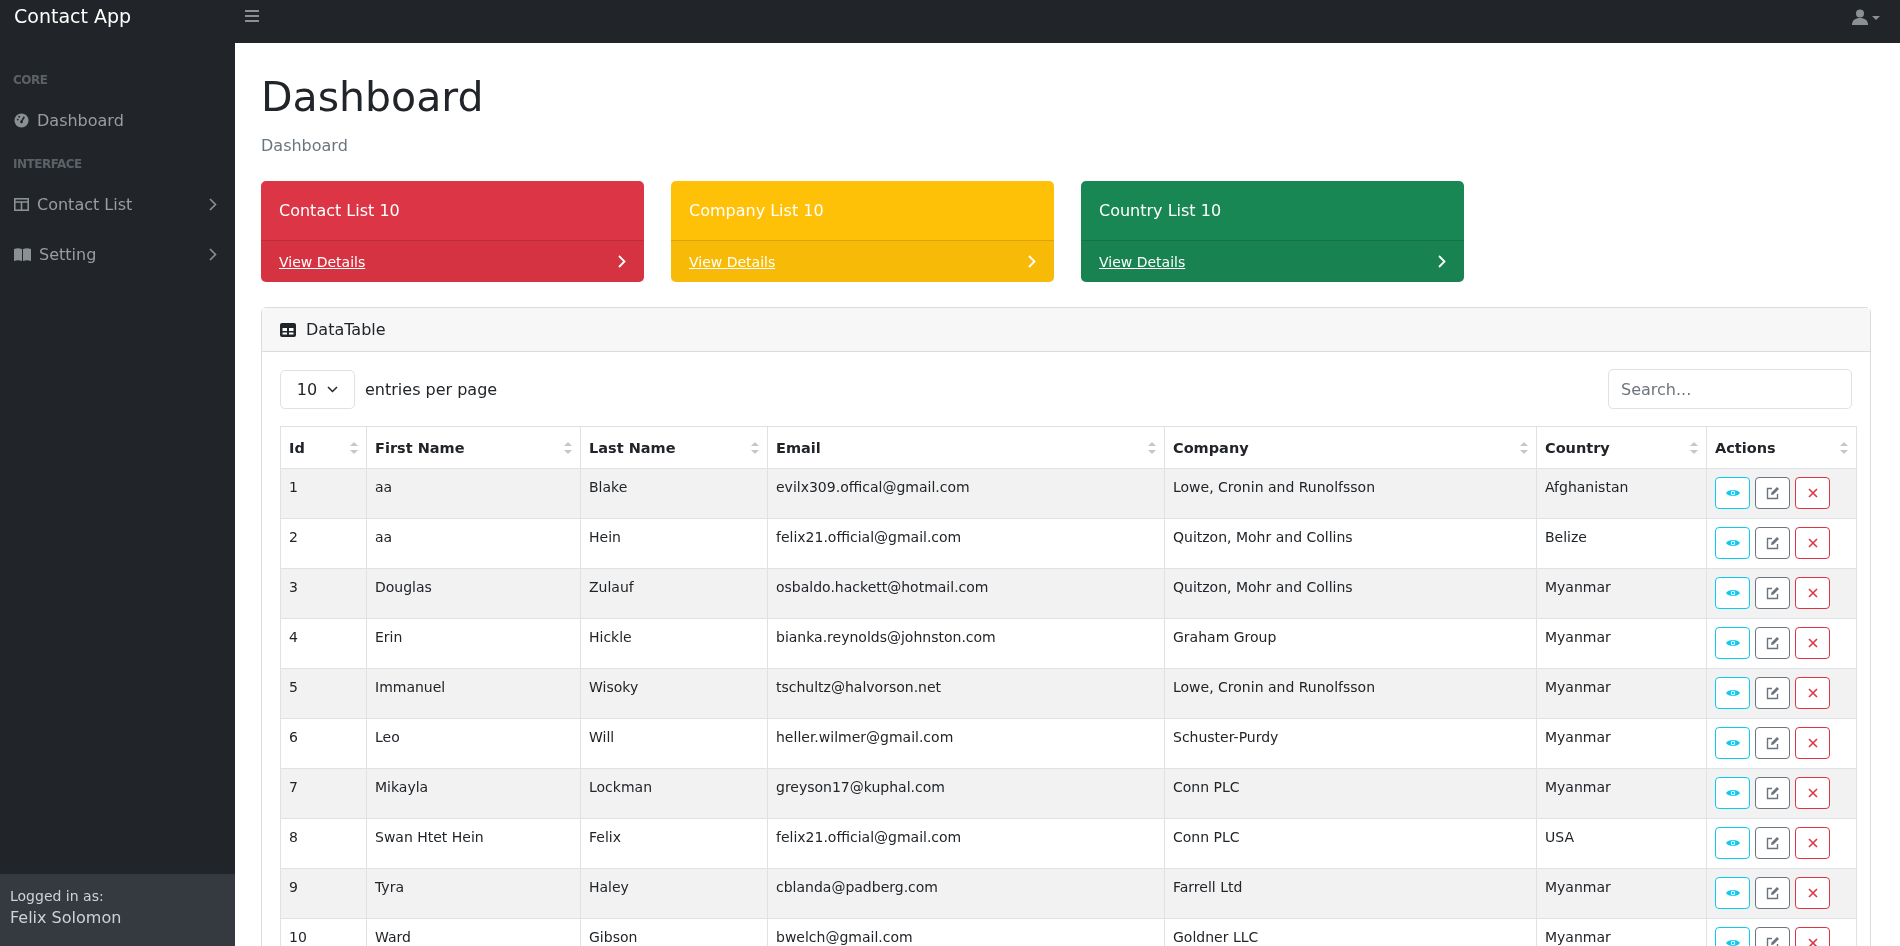 The image size is (1900, 946). I want to click on column-header: Company, so click(1350, 447).